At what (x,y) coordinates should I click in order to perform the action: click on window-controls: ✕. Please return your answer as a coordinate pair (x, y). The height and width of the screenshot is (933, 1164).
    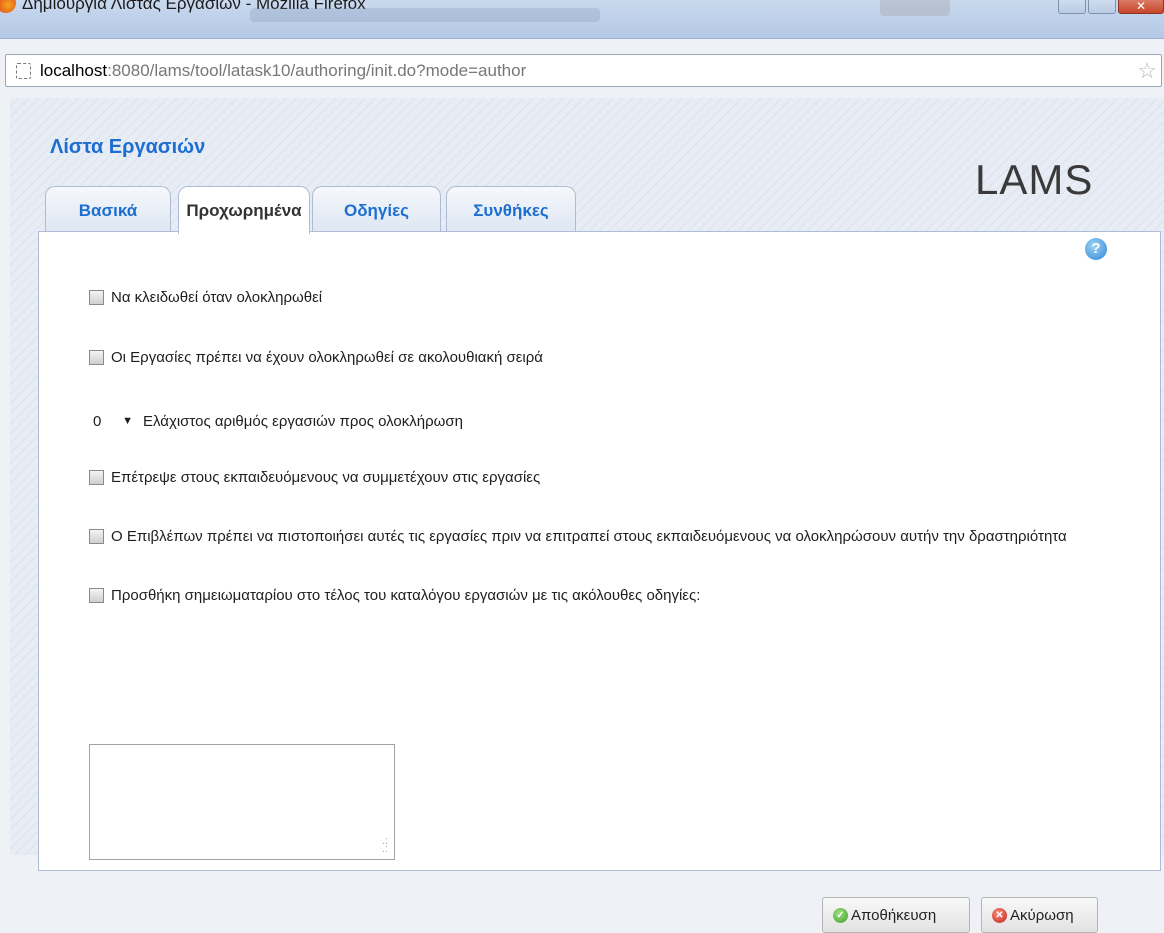
    Looking at the image, I should click on (1111, 7).